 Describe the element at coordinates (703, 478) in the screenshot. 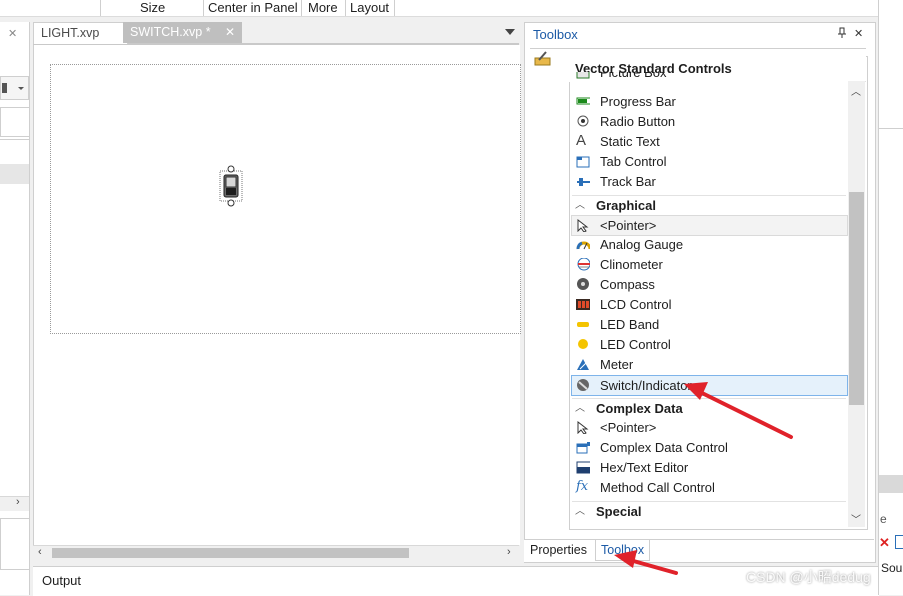

I see `annotation-arrows` at that location.